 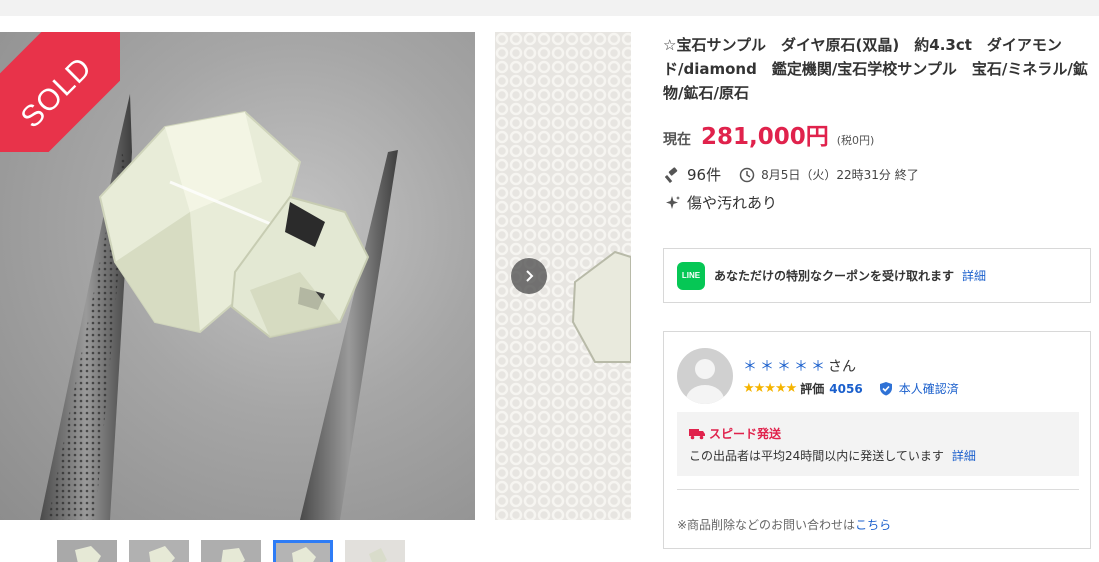 I want to click on next-image-button, so click(x=529, y=276).